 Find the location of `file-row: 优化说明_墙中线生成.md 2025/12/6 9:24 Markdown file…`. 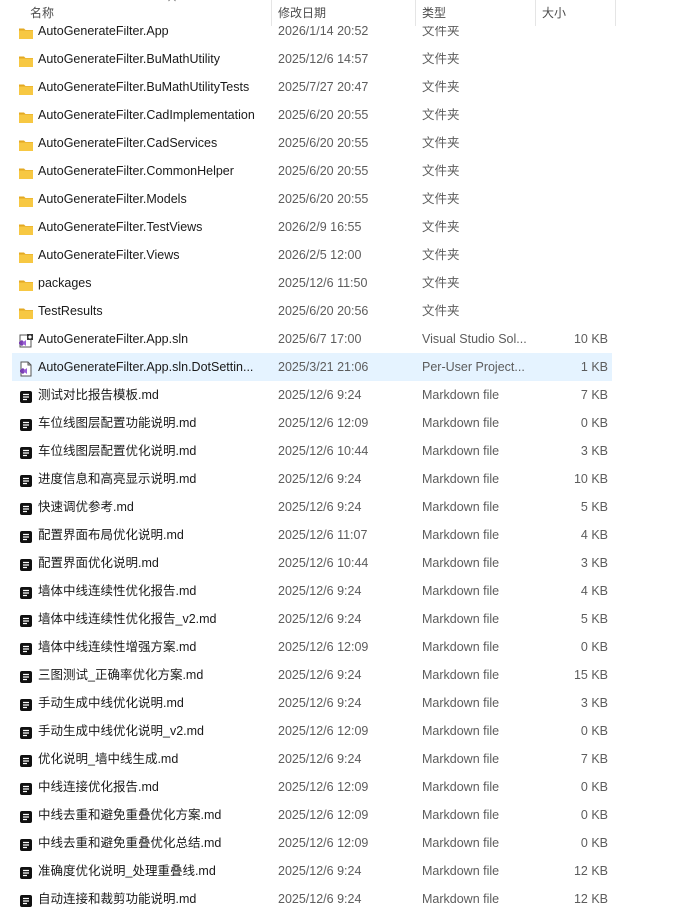

file-row: 优化说明_墙中线生成.md 2025/12/6 9:24 Markdown file… is located at coordinates (348, 759).